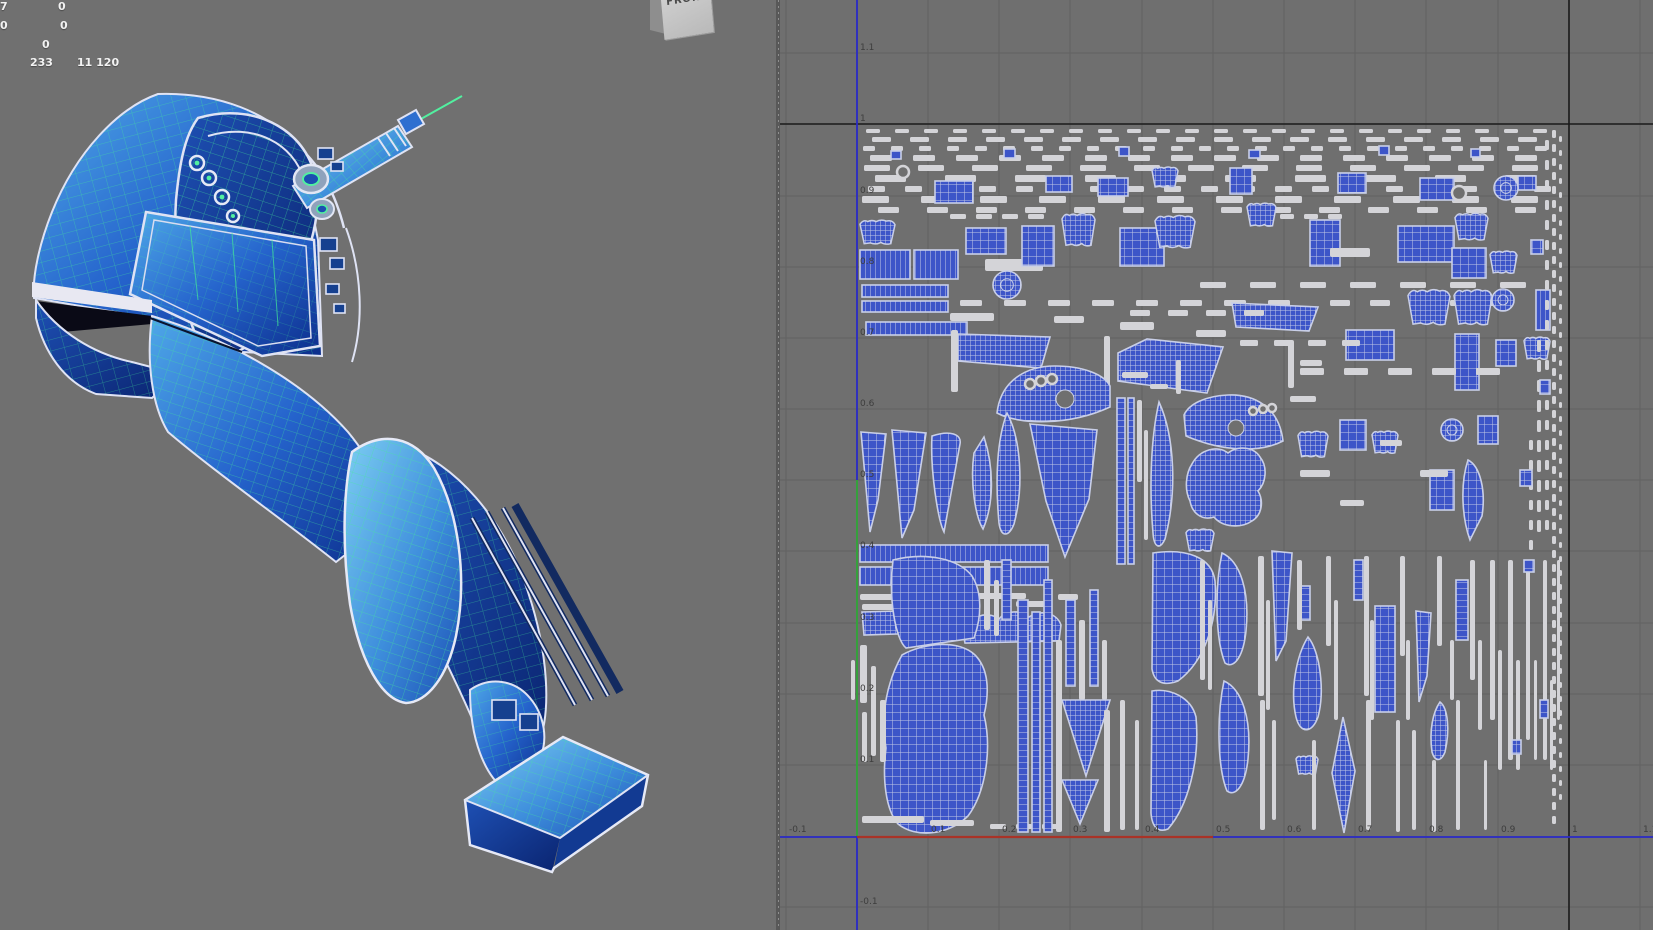 The image size is (1653, 930). I want to click on uv-shell-tooth, so click(1165, 177).